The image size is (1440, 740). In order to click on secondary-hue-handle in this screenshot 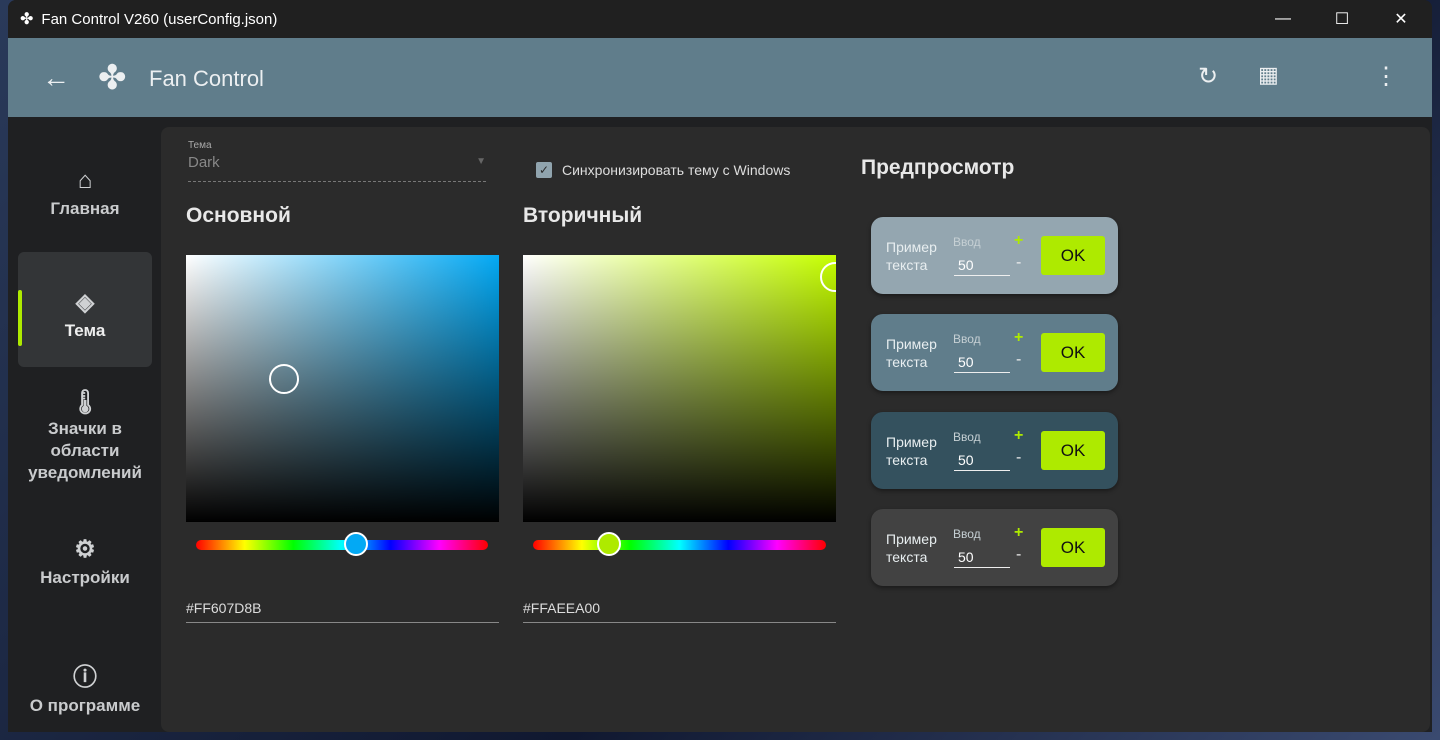, I will do `click(609, 544)`.